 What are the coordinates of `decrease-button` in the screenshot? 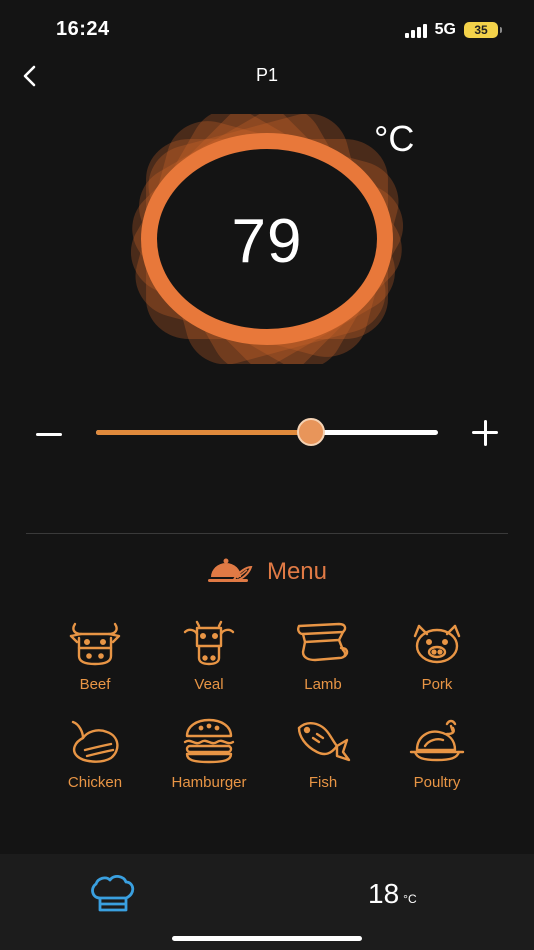 It's located at (49, 435).